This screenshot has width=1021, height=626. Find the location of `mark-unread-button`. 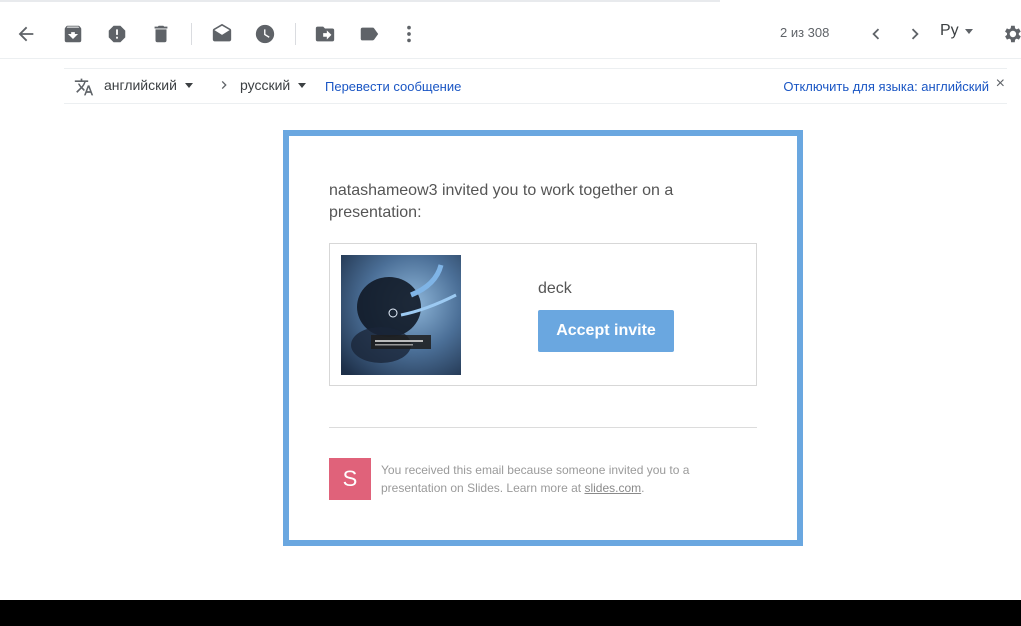

mark-unread-button is located at coordinates (222, 34).